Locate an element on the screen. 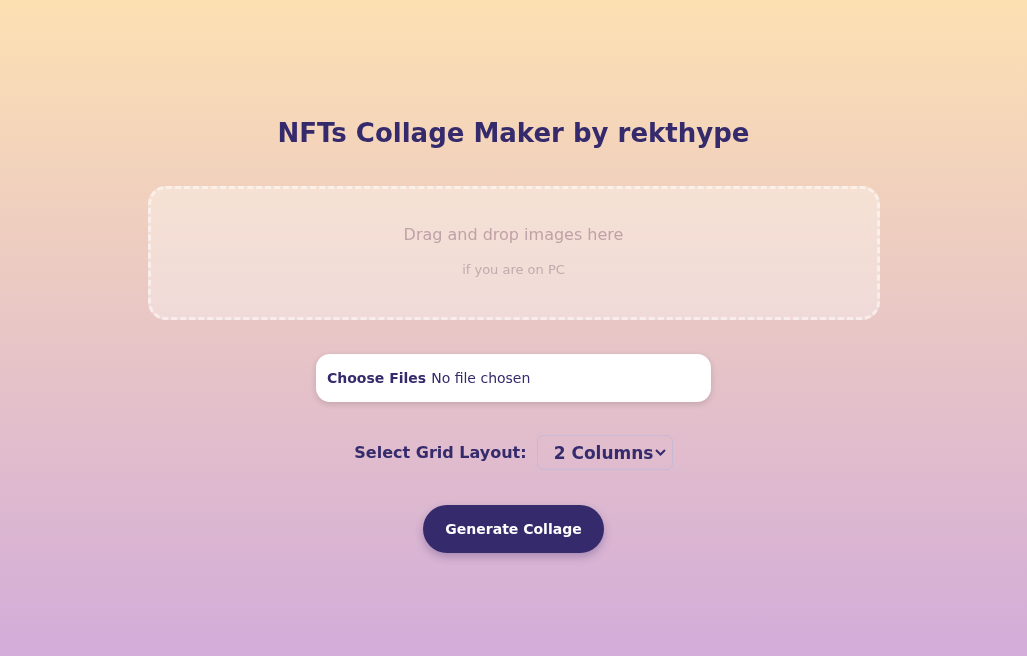 This screenshot has width=1027, height=656. generate-collage-button: Generate Collage is located at coordinates (513, 529).